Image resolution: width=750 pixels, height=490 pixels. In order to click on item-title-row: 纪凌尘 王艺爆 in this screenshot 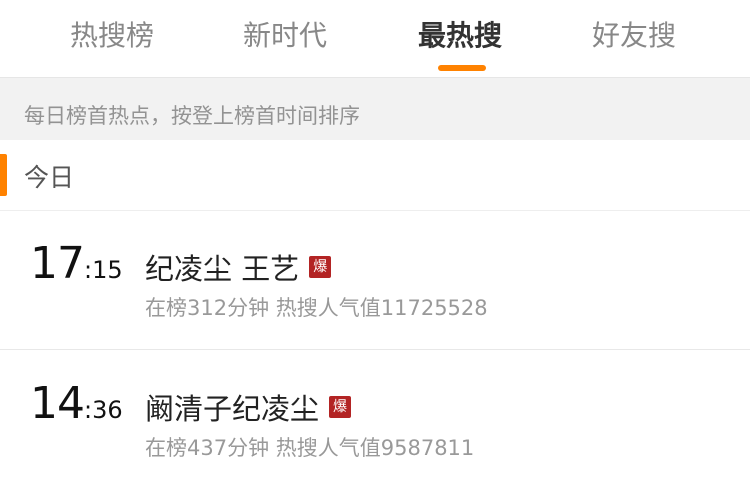, I will do `click(238, 267)`.